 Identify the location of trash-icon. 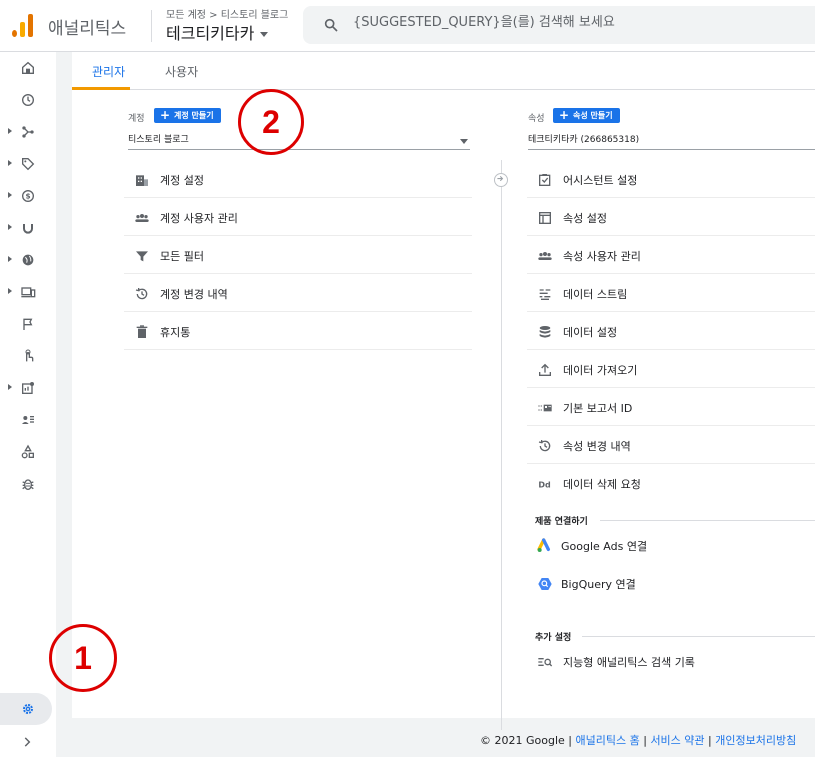
(142, 331).